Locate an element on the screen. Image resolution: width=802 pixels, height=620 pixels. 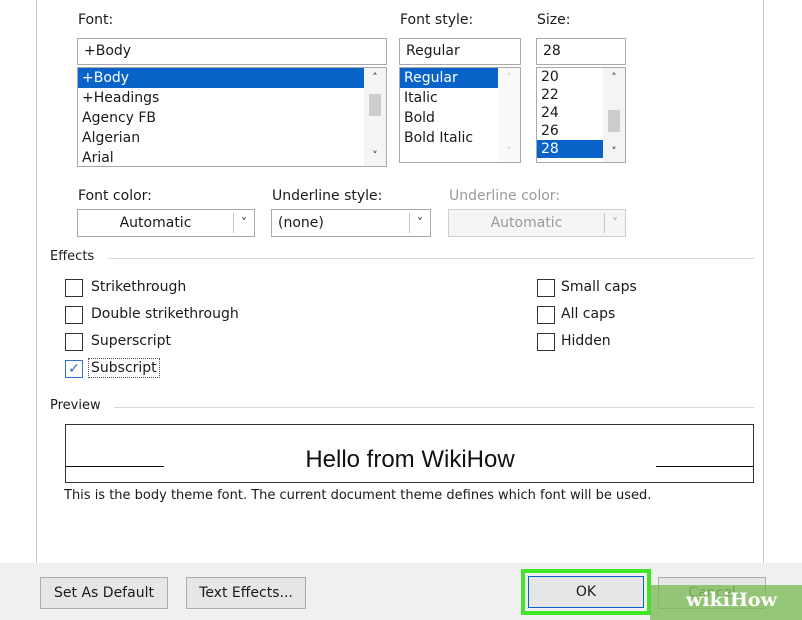
size-label: Size: is located at coordinates (554, 20).